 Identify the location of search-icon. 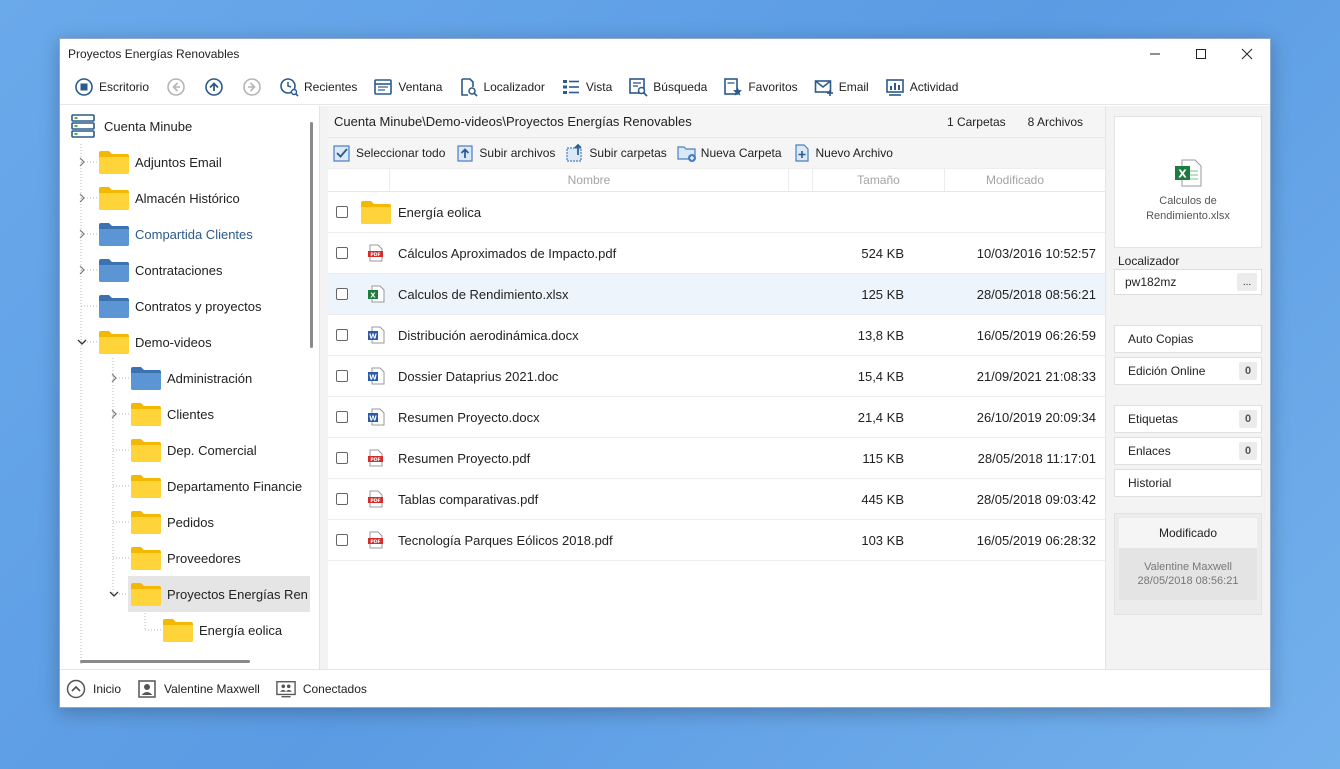
(638, 87).